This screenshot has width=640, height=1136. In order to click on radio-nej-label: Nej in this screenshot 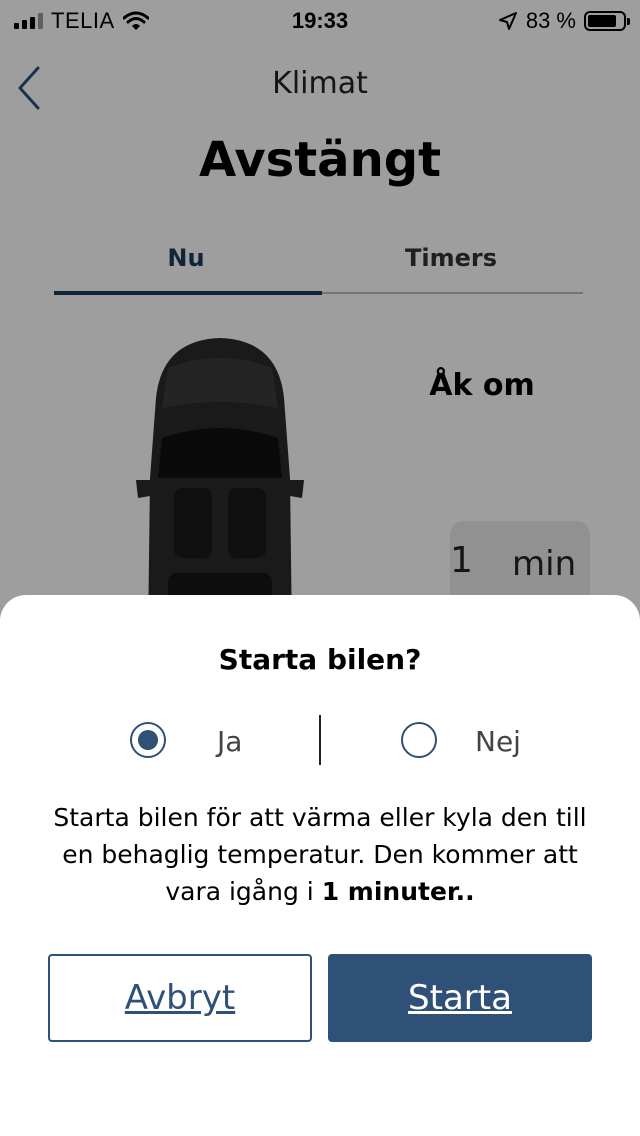, I will do `click(498, 741)`.